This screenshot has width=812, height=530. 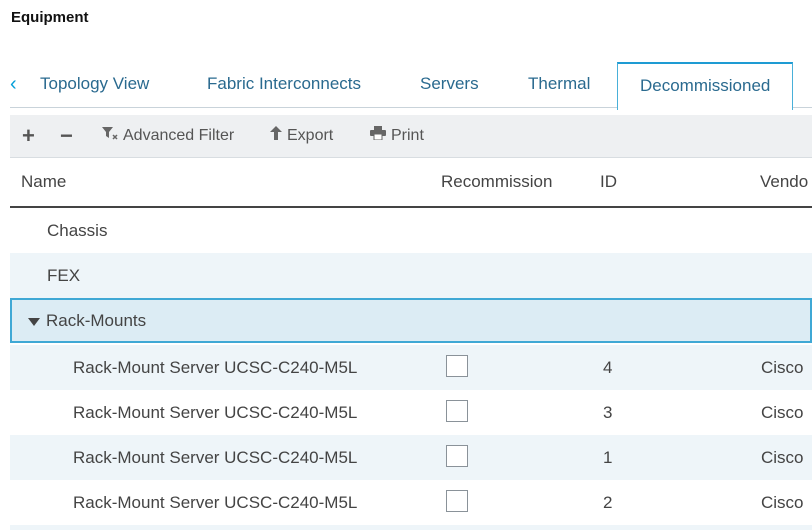 What do you see at coordinates (110, 136) in the screenshot?
I see `filter-icon` at bounding box center [110, 136].